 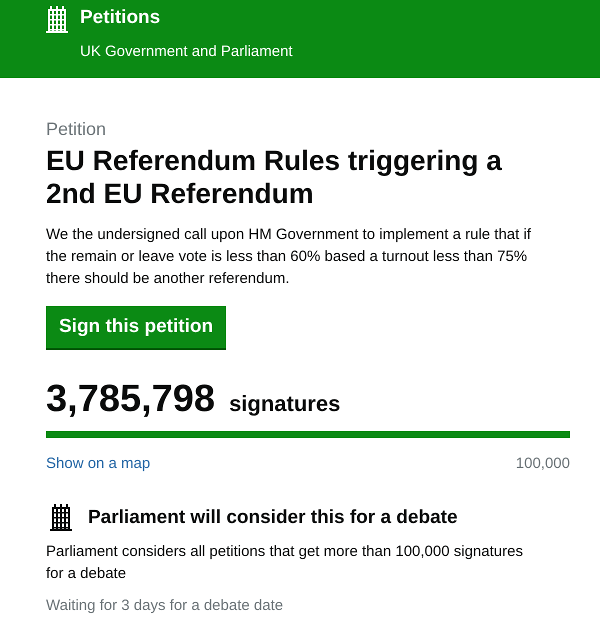 What do you see at coordinates (77, 129) in the screenshot?
I see `page-label: Petition` at bounding box center [77, 129].